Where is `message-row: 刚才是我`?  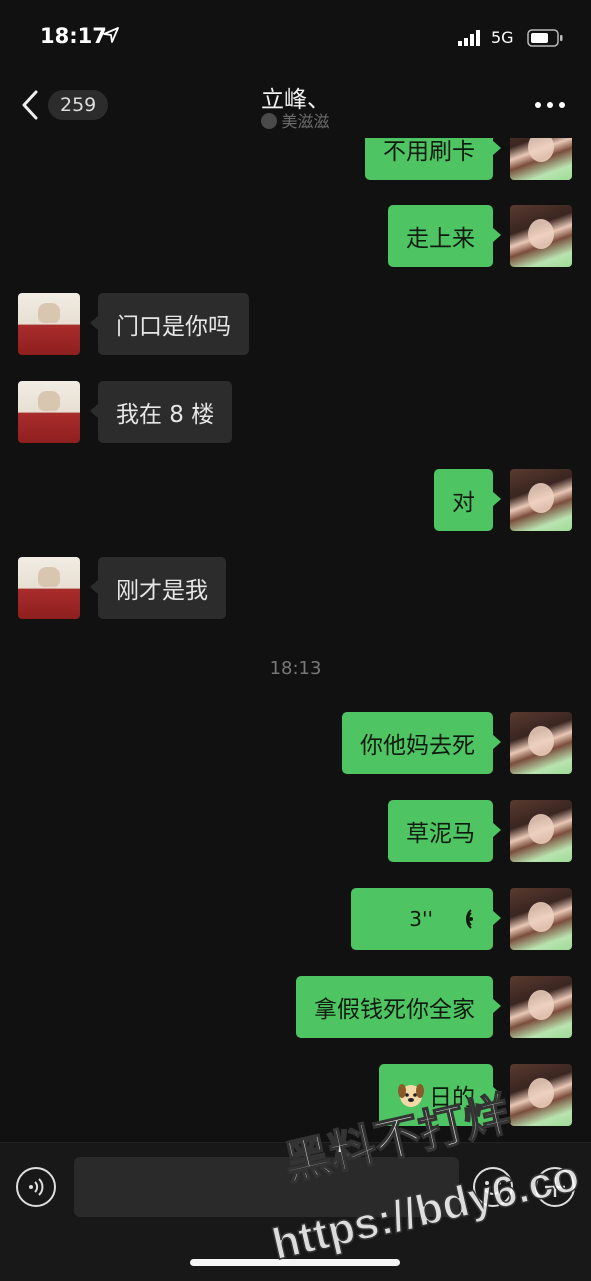
message-row: 刚才是我 is located at coordinates (295, 588).